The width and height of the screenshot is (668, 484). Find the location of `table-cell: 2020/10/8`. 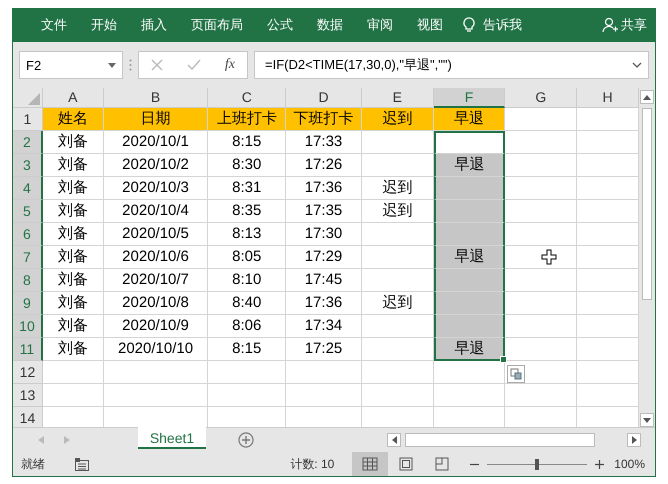

table-cell: 2020/10/8 is located at coordinates (156, 303).